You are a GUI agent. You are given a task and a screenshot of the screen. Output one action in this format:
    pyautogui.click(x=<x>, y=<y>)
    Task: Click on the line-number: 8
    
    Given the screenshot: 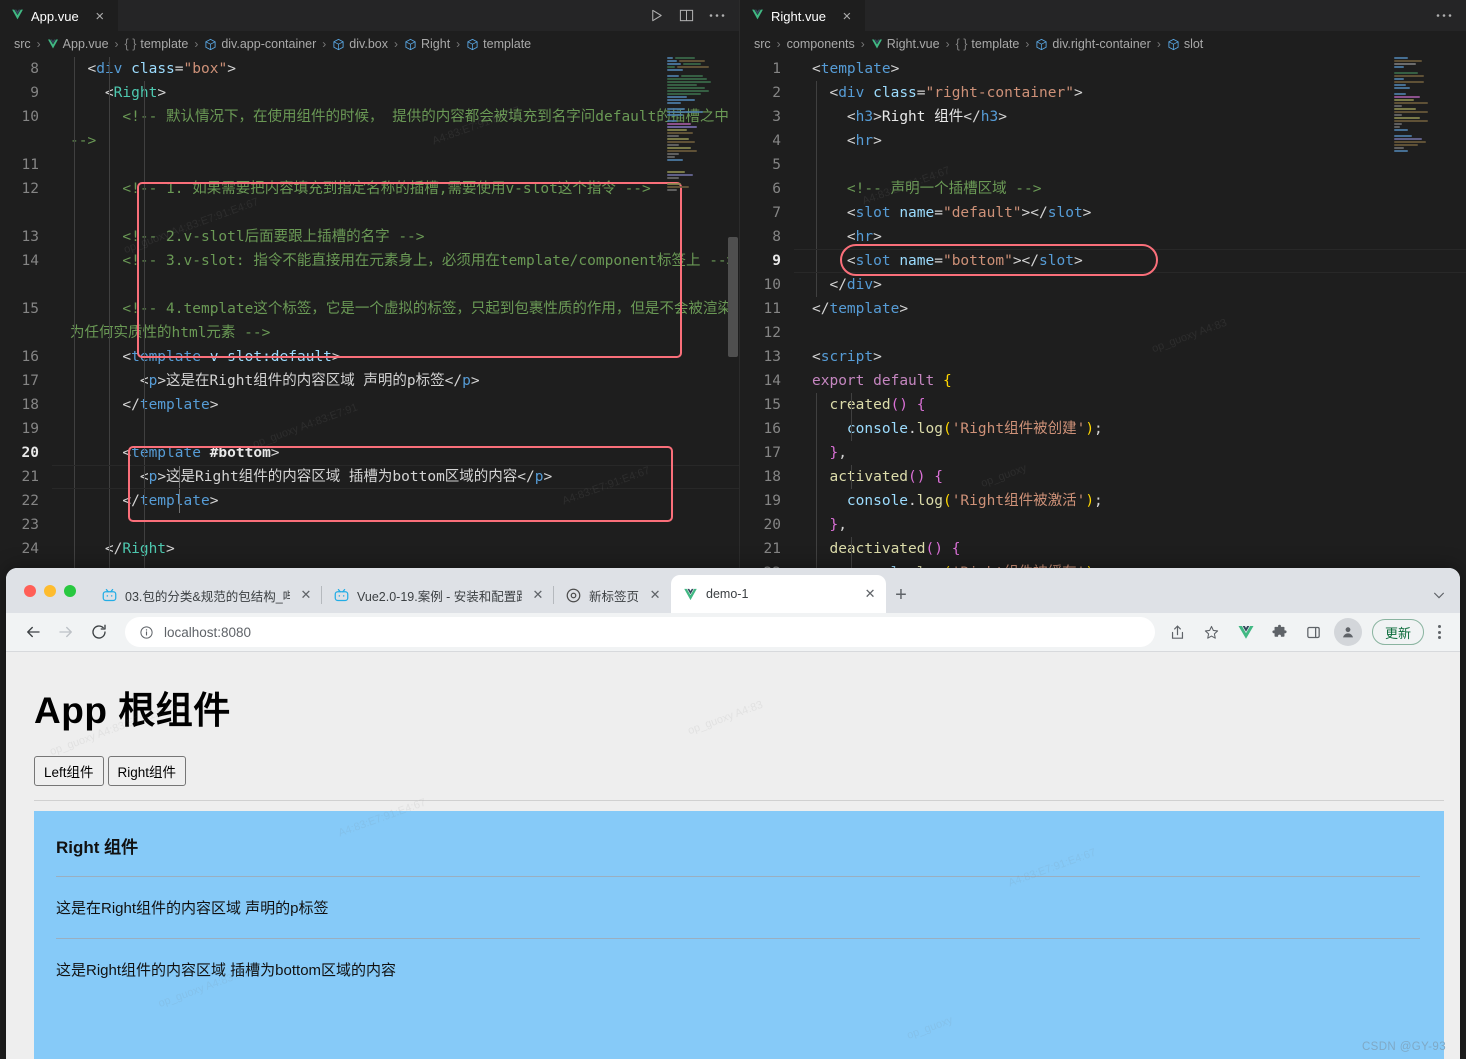 What is the action you would take?
    pyautogui.click(x=34, y=69)
    